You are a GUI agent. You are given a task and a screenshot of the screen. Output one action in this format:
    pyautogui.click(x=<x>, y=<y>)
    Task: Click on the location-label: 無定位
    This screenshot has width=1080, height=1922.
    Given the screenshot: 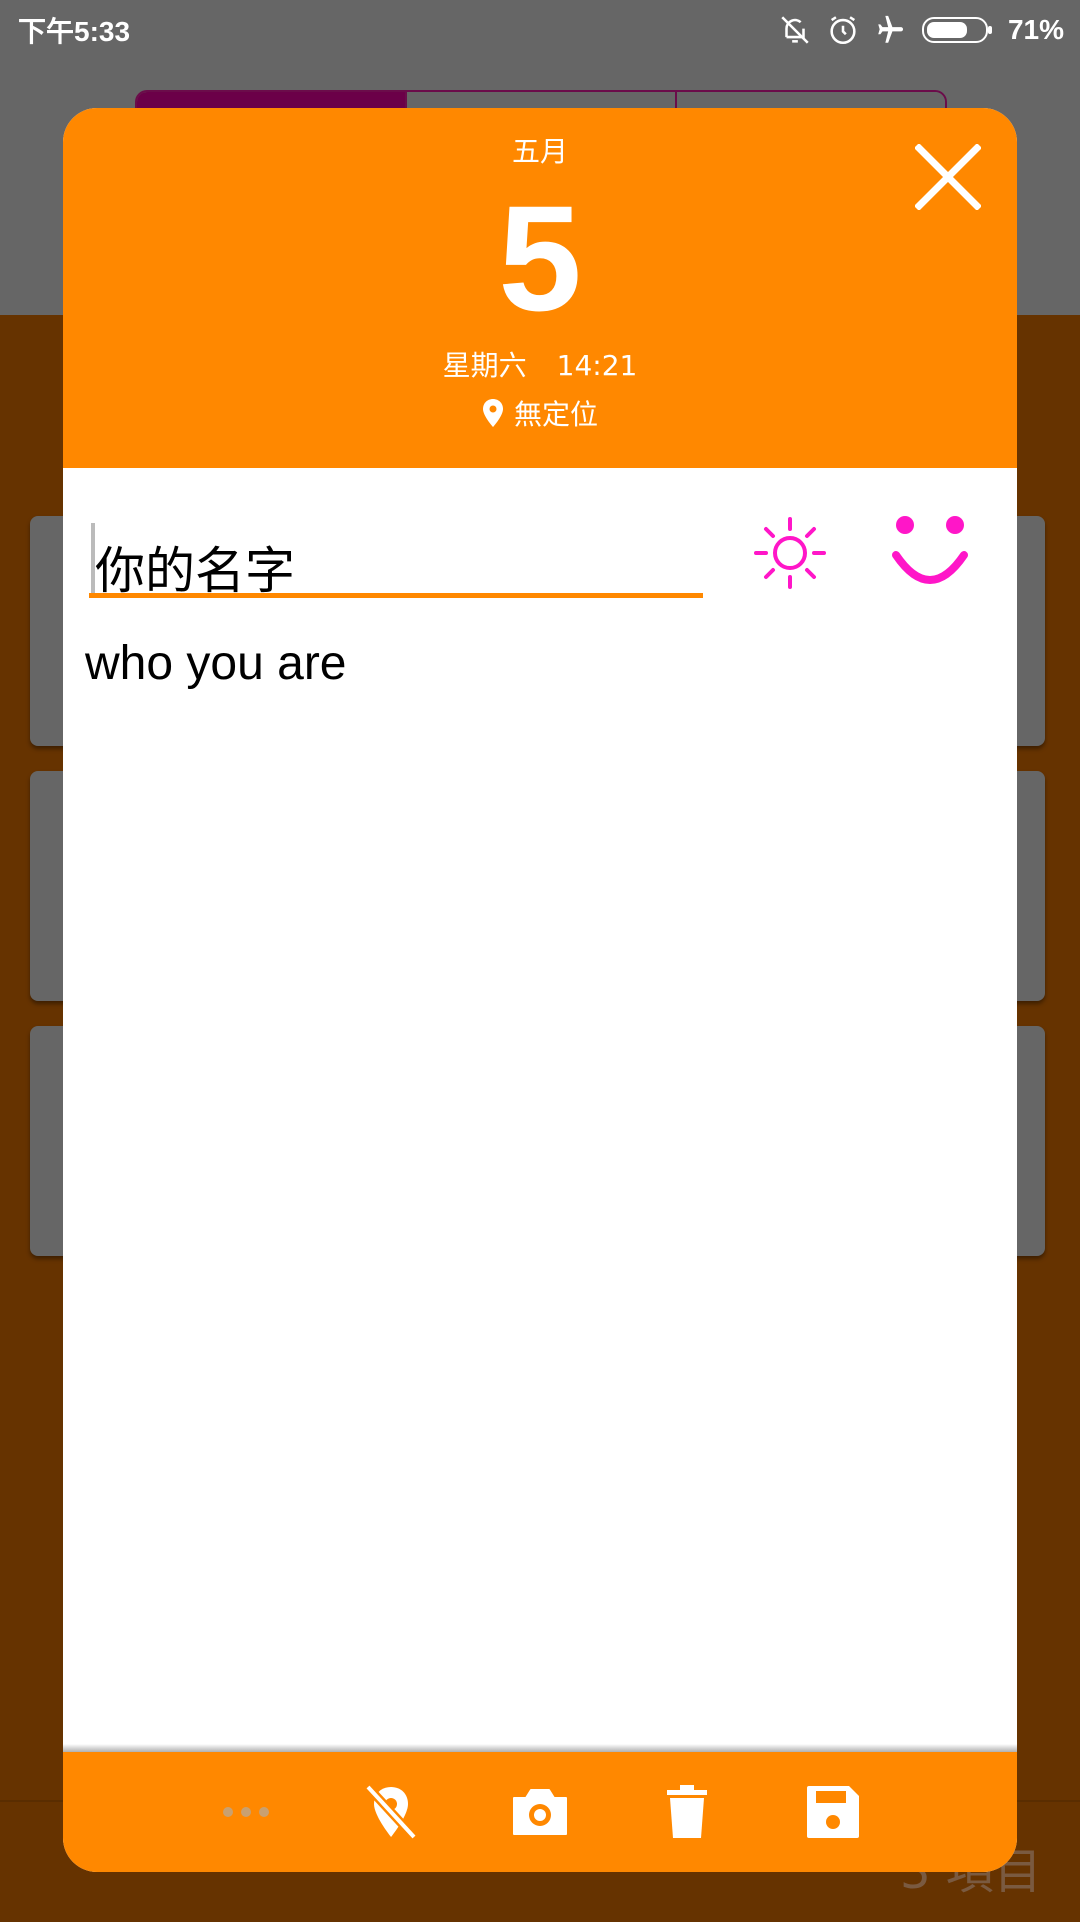 What is the action you would take?
    pyautogui.click(x=555, y=414)
    